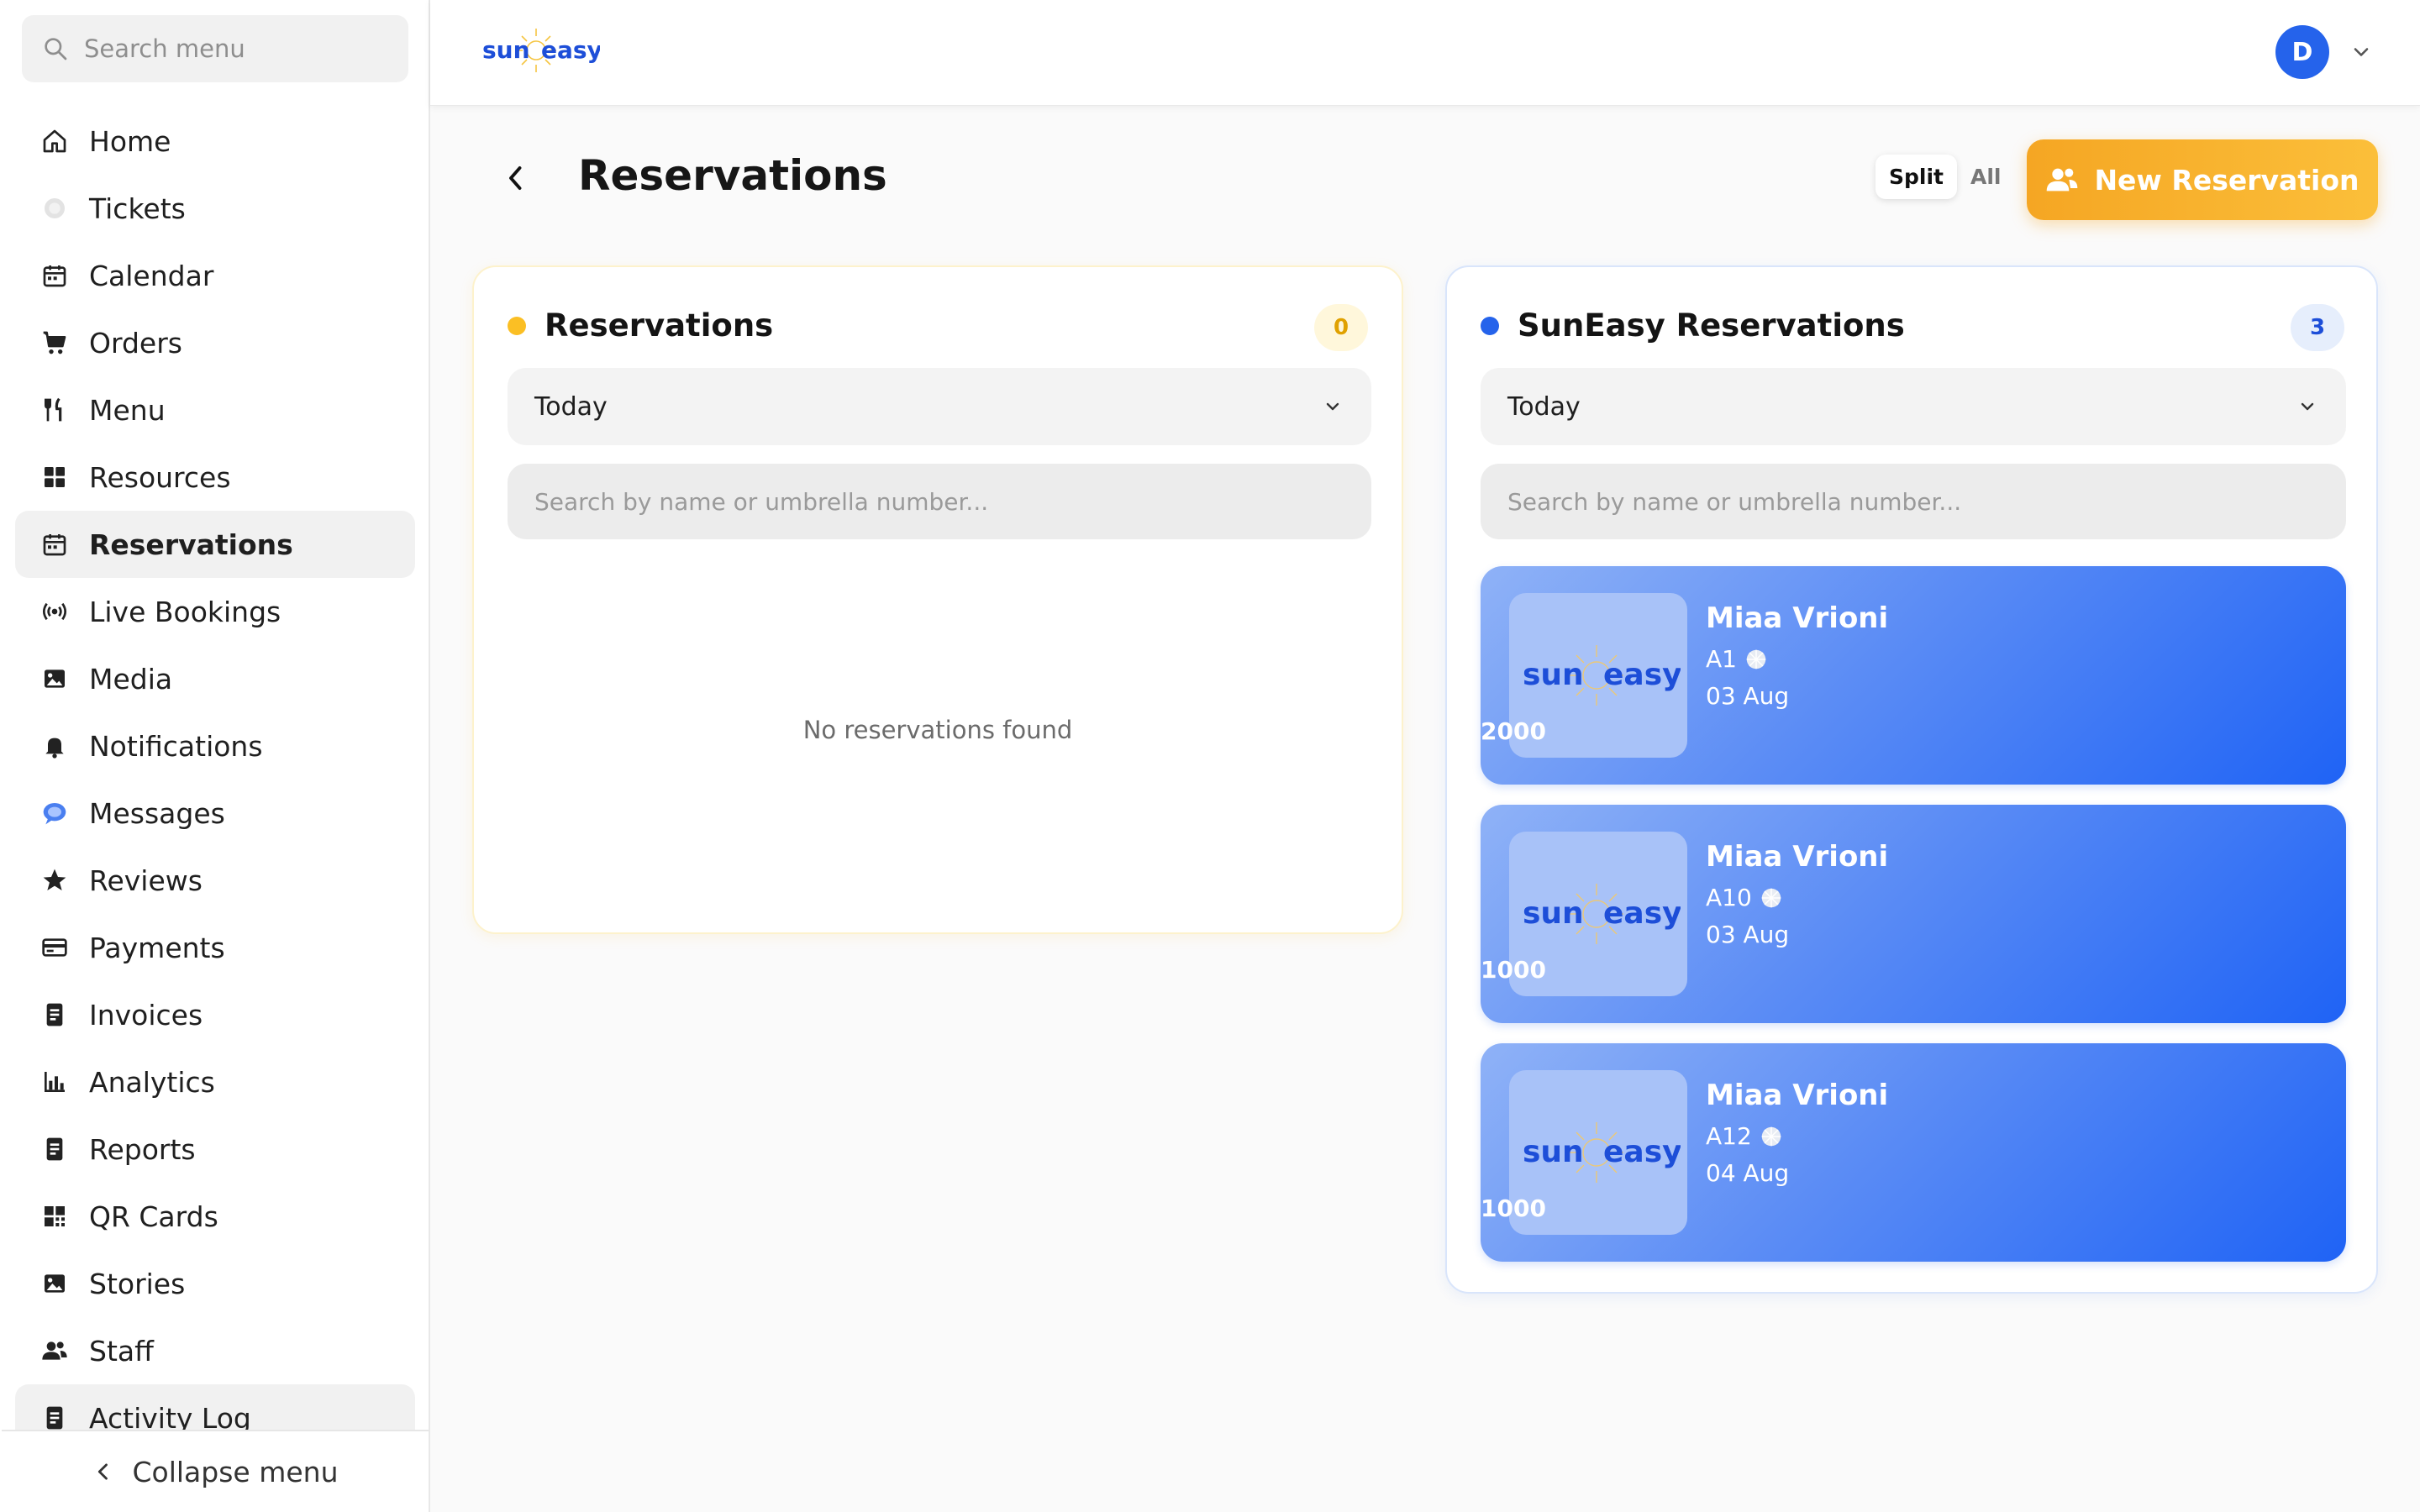 The image size is (2420, 1512). I want to click on home-icon, so click(54, 141).